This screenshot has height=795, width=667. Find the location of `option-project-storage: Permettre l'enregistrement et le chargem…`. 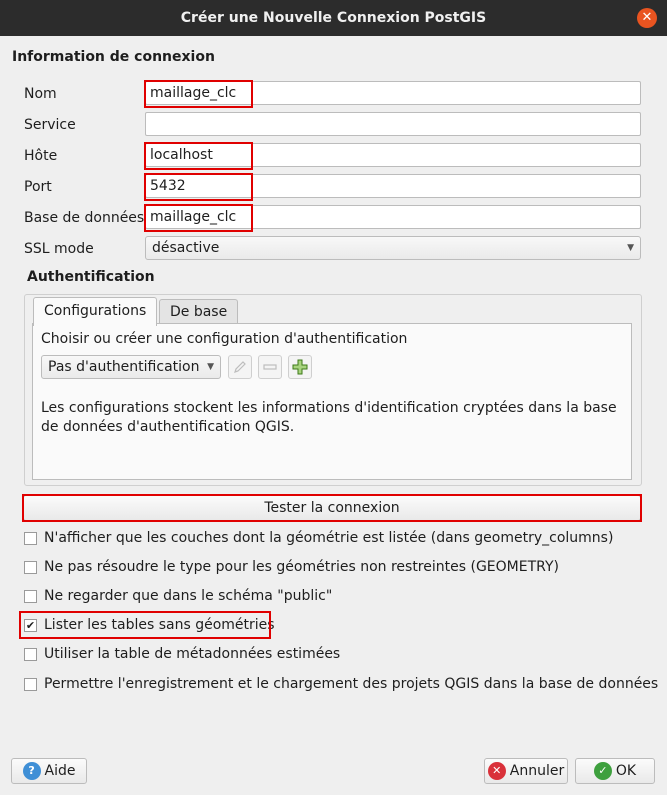

option-project-storage: Permettre l'enregistrement et le chargem… is located at coordinates (341, 684).